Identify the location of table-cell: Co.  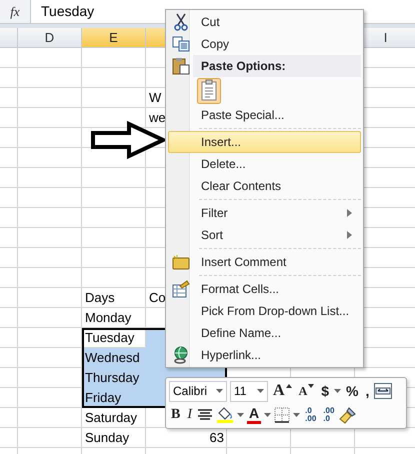
(157, 297).